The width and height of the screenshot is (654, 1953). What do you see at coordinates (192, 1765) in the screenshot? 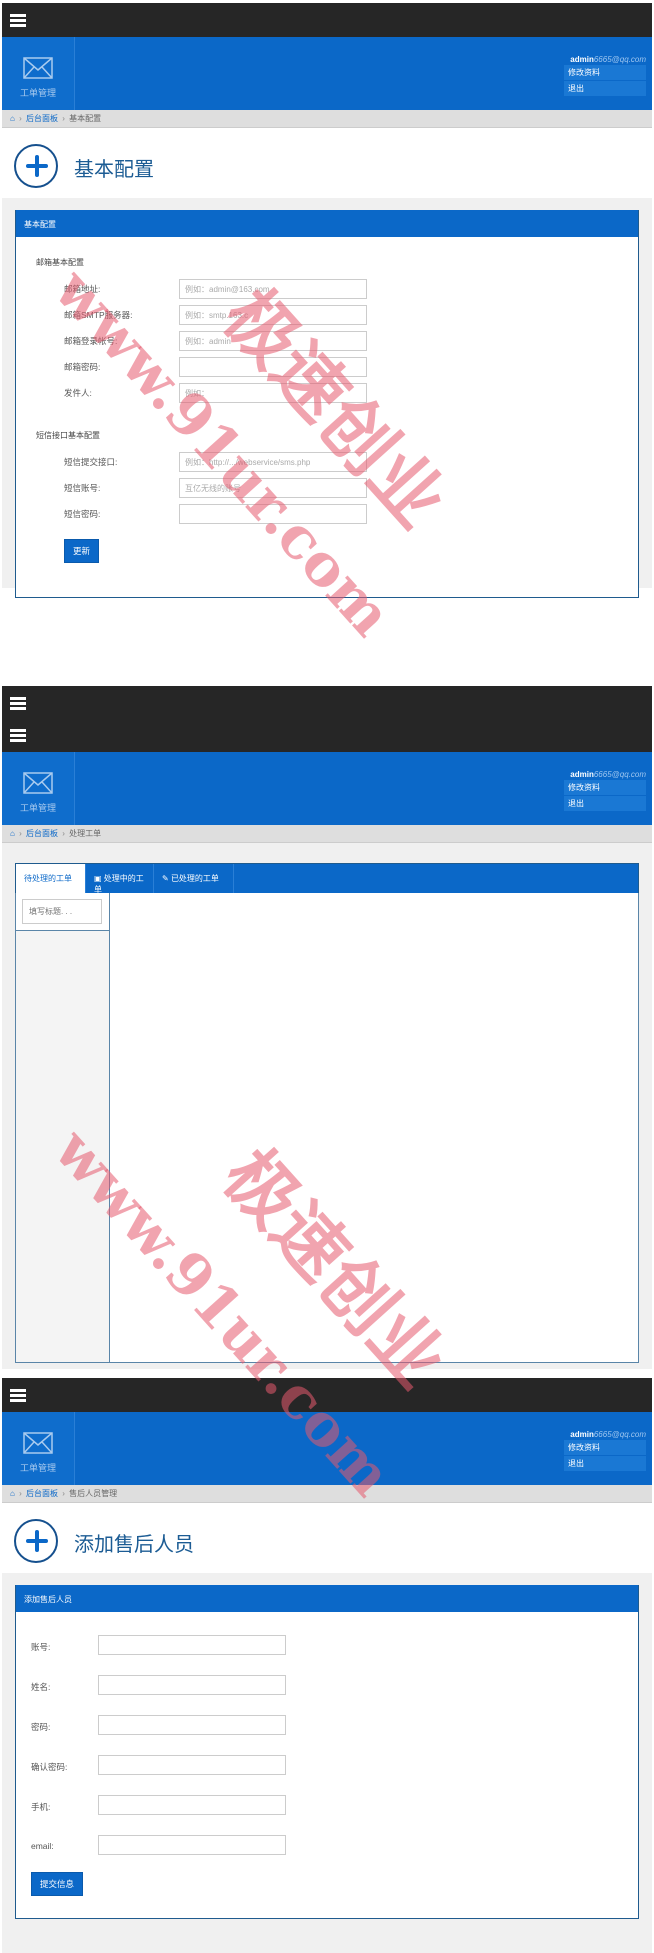
I see `confirm-password-input` at bounding box center [192, 1765].